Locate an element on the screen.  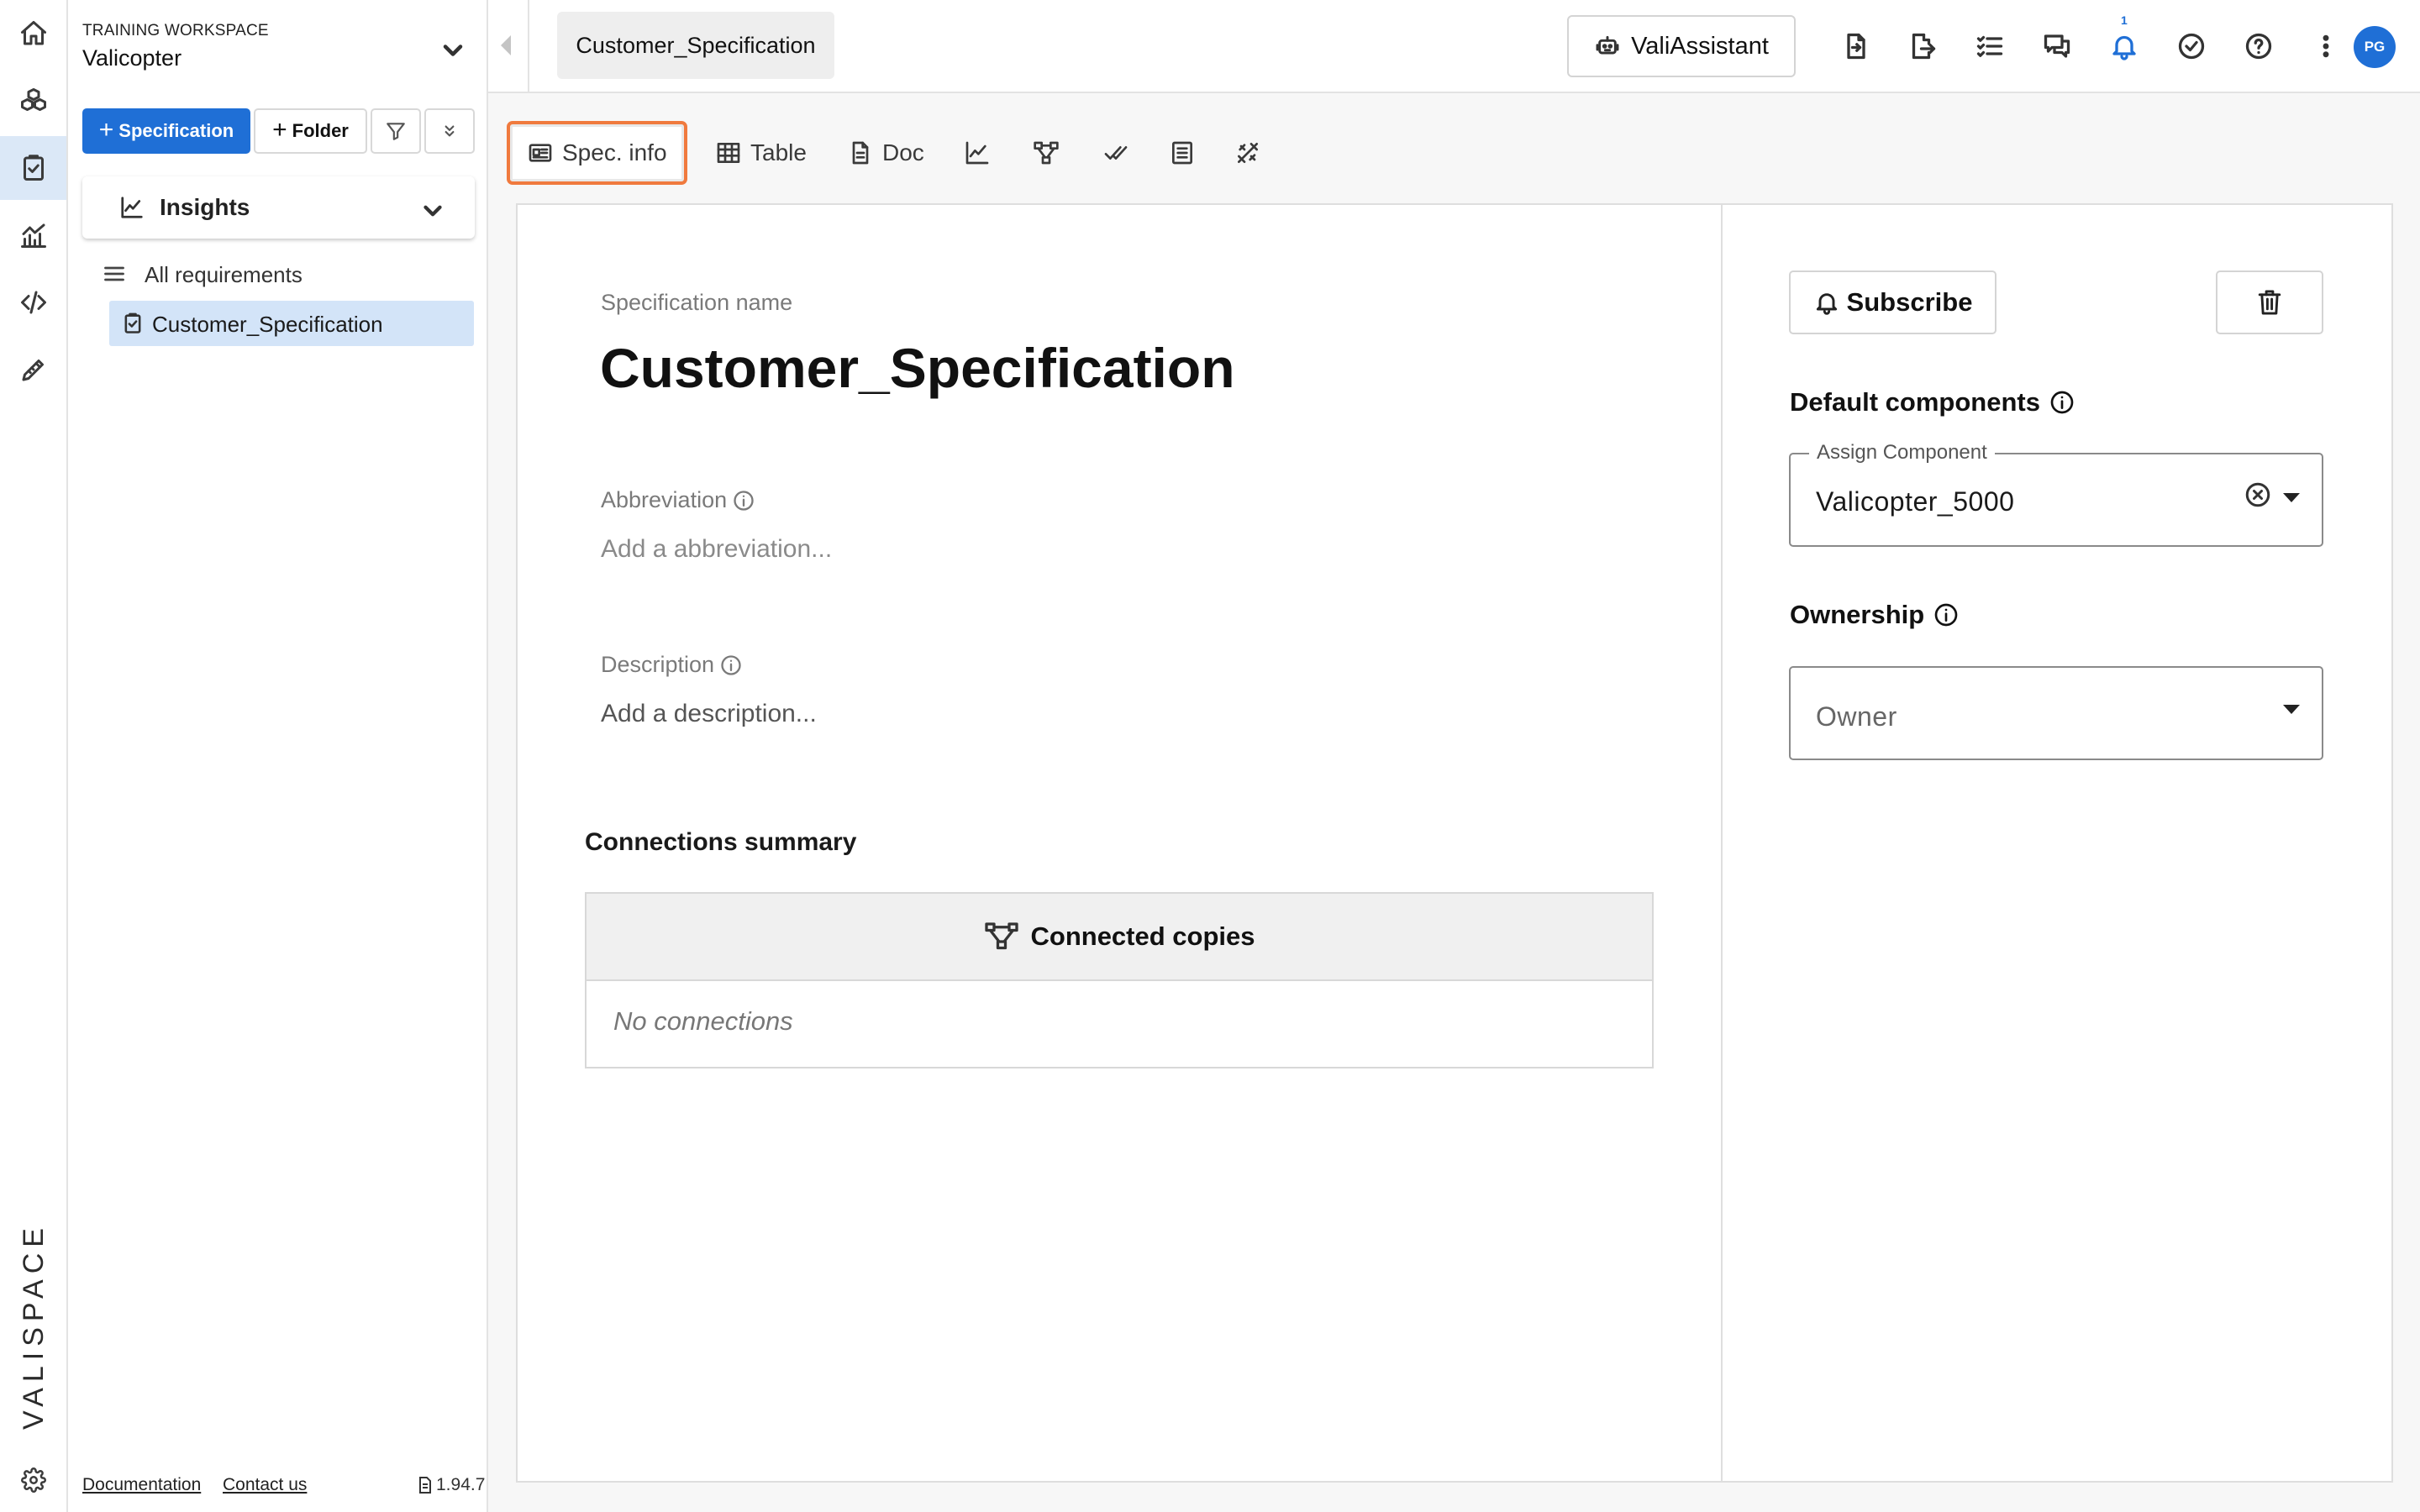
subscribe-label: Subscribe is located at coordinates (1910, 302).